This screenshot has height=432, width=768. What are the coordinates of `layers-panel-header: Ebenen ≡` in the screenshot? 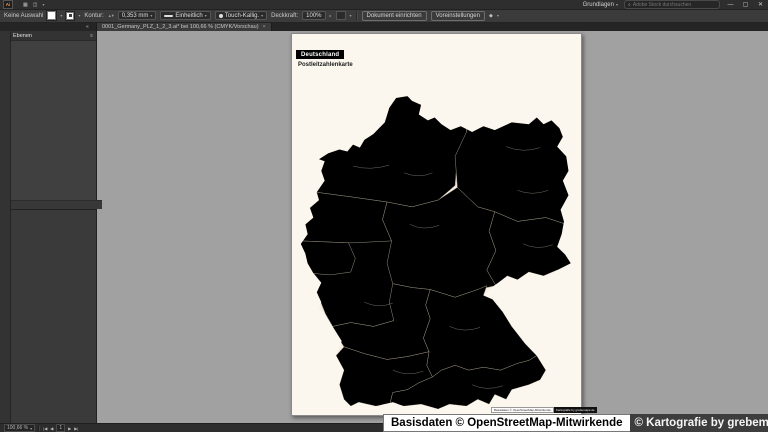 It's located at (53, 36).